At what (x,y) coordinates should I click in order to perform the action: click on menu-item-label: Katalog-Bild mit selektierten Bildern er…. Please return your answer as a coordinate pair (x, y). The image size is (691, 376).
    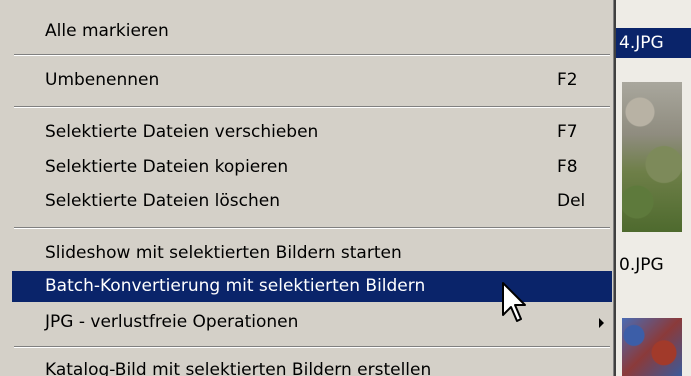
    Looking at the image, I should click on (238, 368).